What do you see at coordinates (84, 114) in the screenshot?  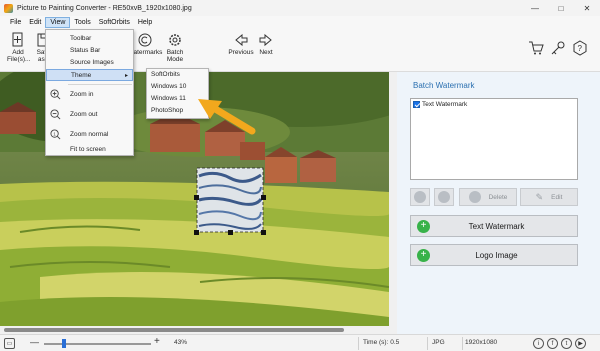 I see `menu-item-label: Zoom out` at bounding box center [84, 114].